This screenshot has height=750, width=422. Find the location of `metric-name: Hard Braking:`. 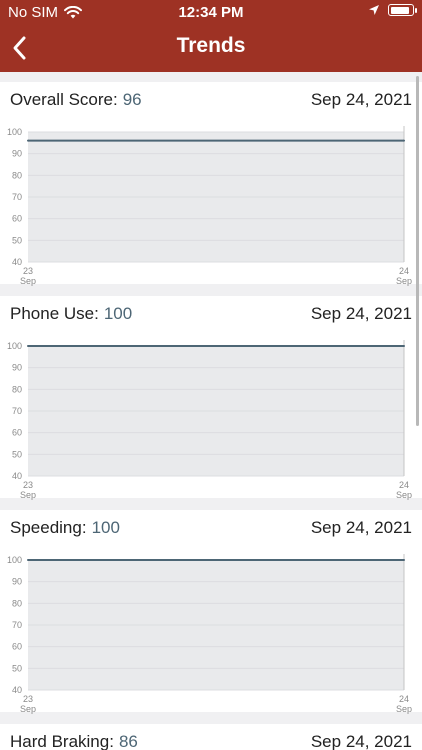

metric-name: Hard Braking: is located at coordinates (62, 741).